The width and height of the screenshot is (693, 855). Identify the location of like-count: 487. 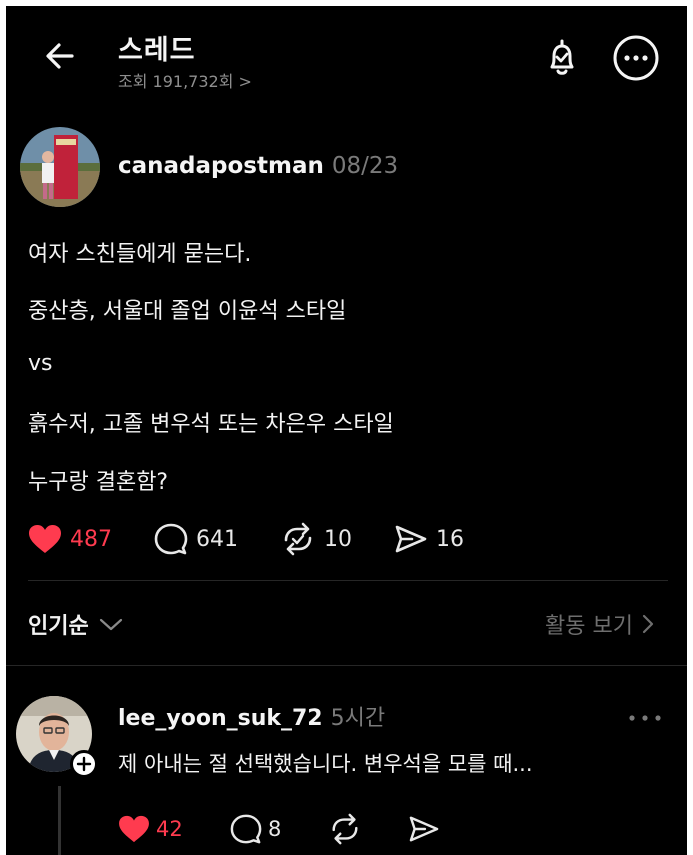
(91, 539).